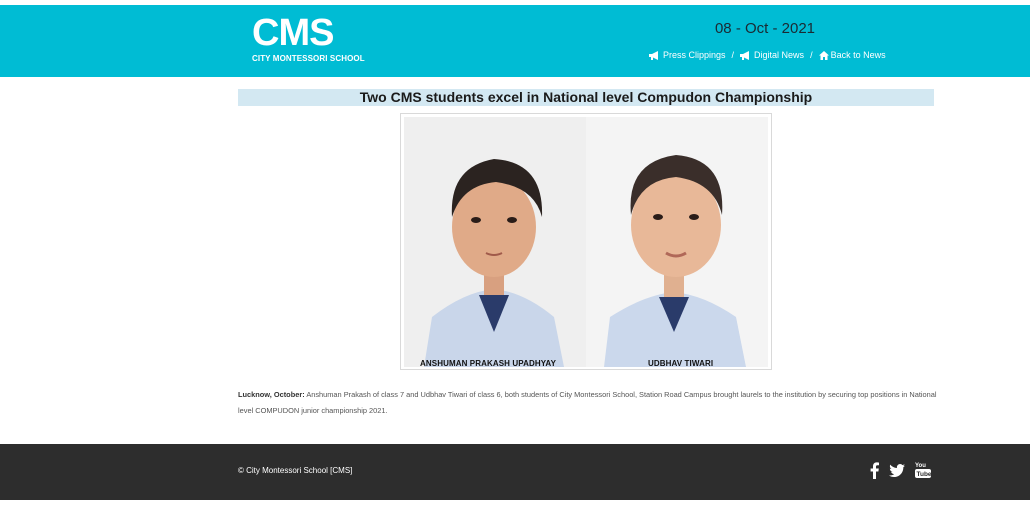 The height and width of the screenshot is (508, 1030). I want to click on svg-text: Tube, so click(924, 474).